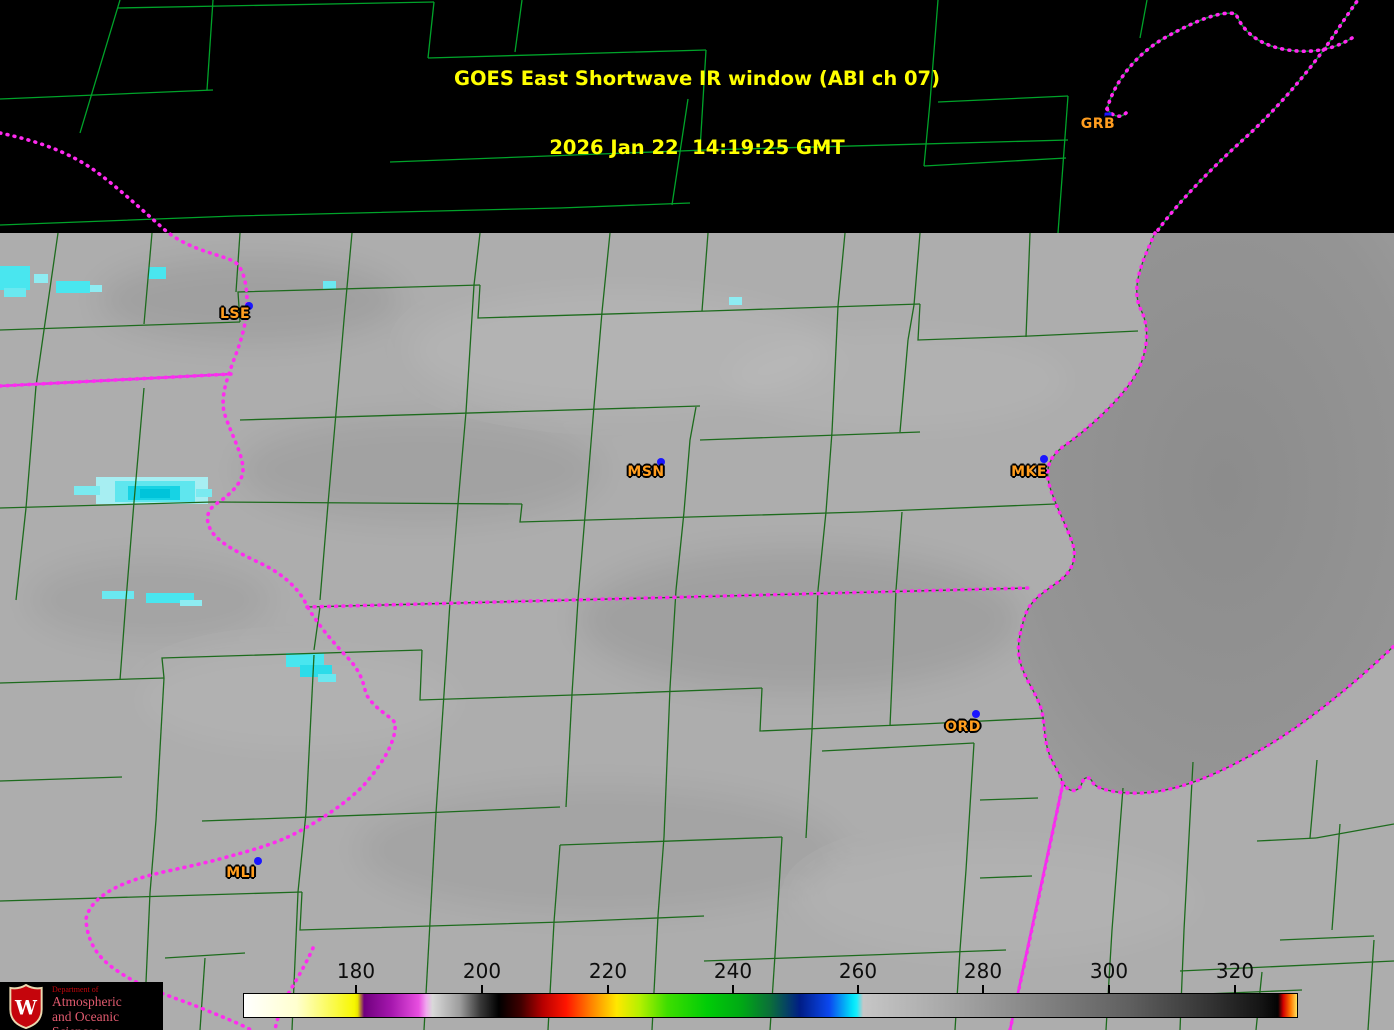 This screenshot has height=1030, width=1394. Describe the element at coordinates (258, 861) in the screenshot. I see `station-dot-mli` at that location.